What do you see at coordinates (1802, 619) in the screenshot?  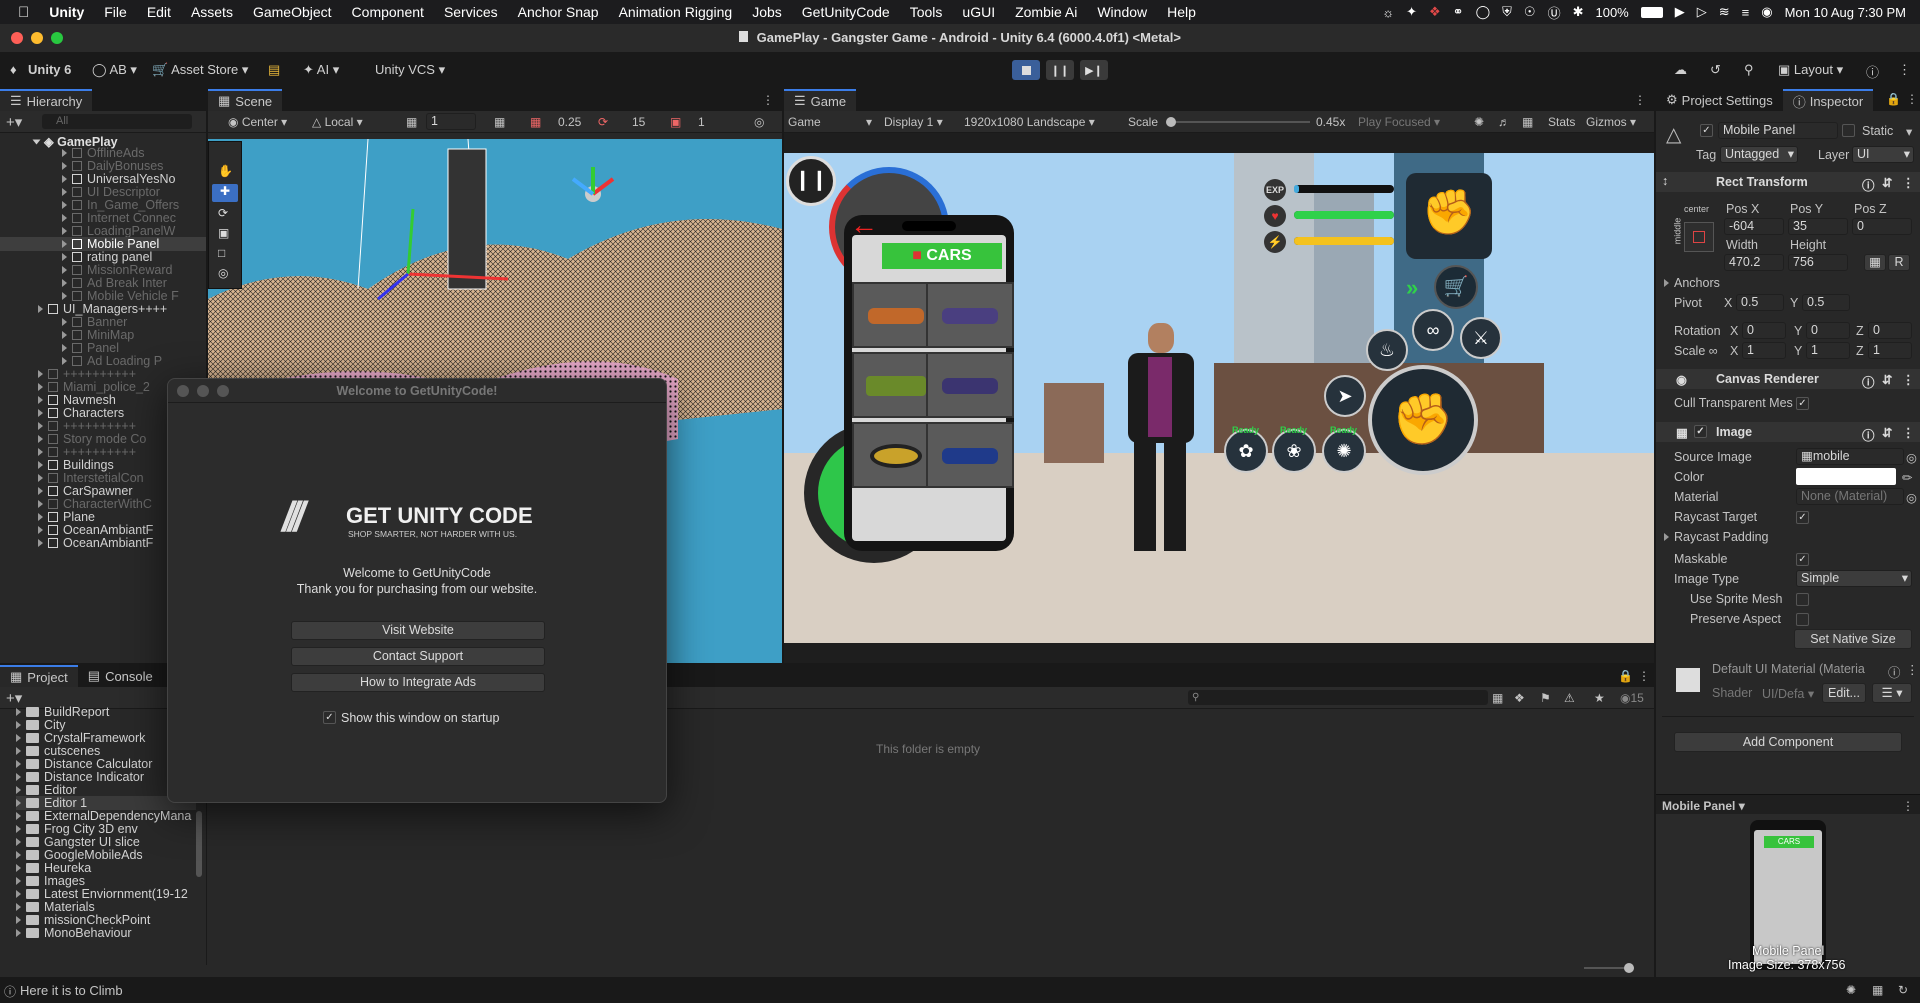 I see `preserve-aspect-checkbox` at bounding box center [1802, 619].